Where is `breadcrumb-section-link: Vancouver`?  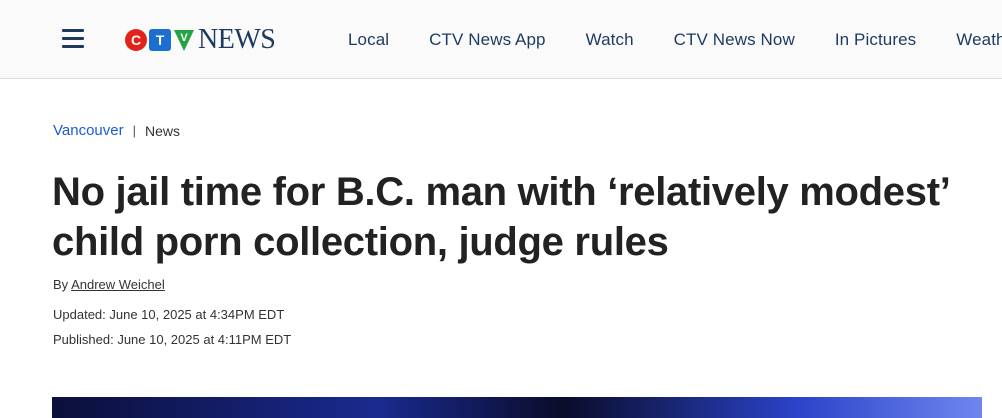 breadcrumb-section-link: Vancouver is located at coordinates (88, 130).